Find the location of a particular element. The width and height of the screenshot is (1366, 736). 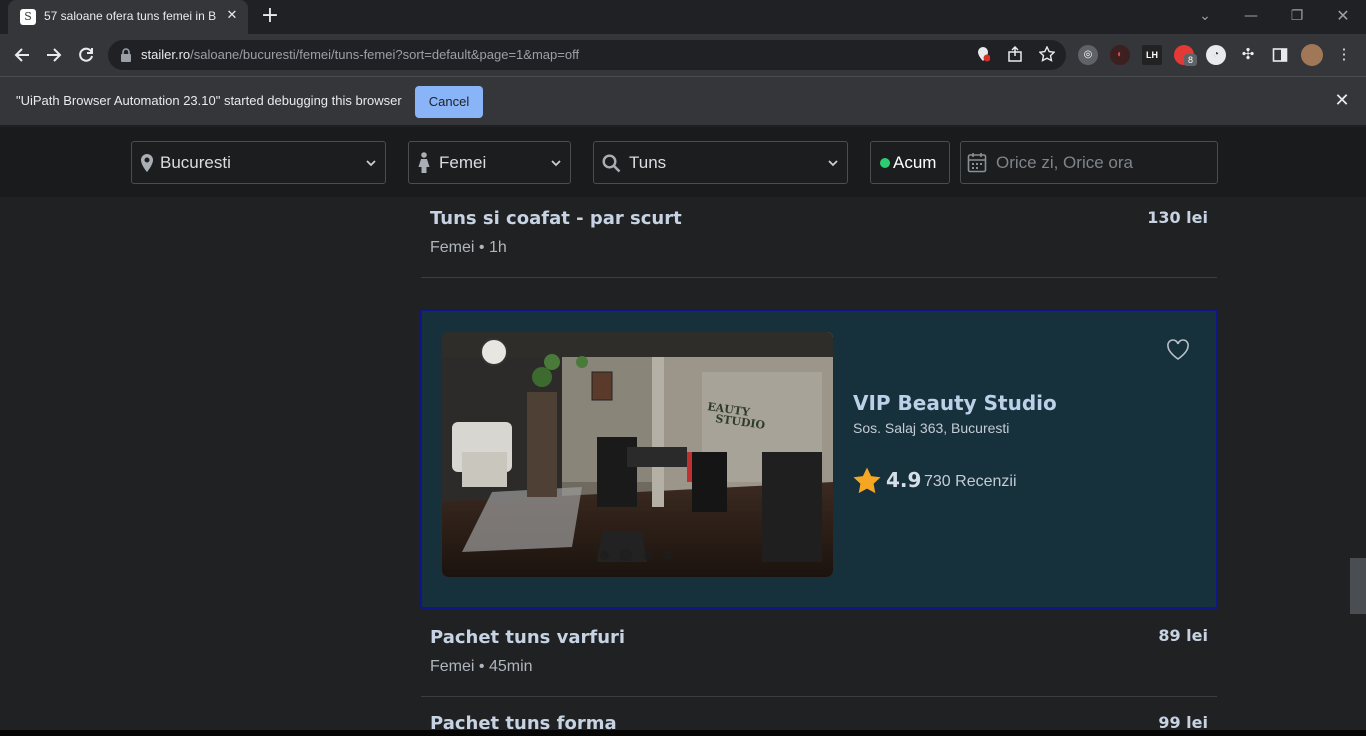

bottom-edge is located at coordinates (683, 733).